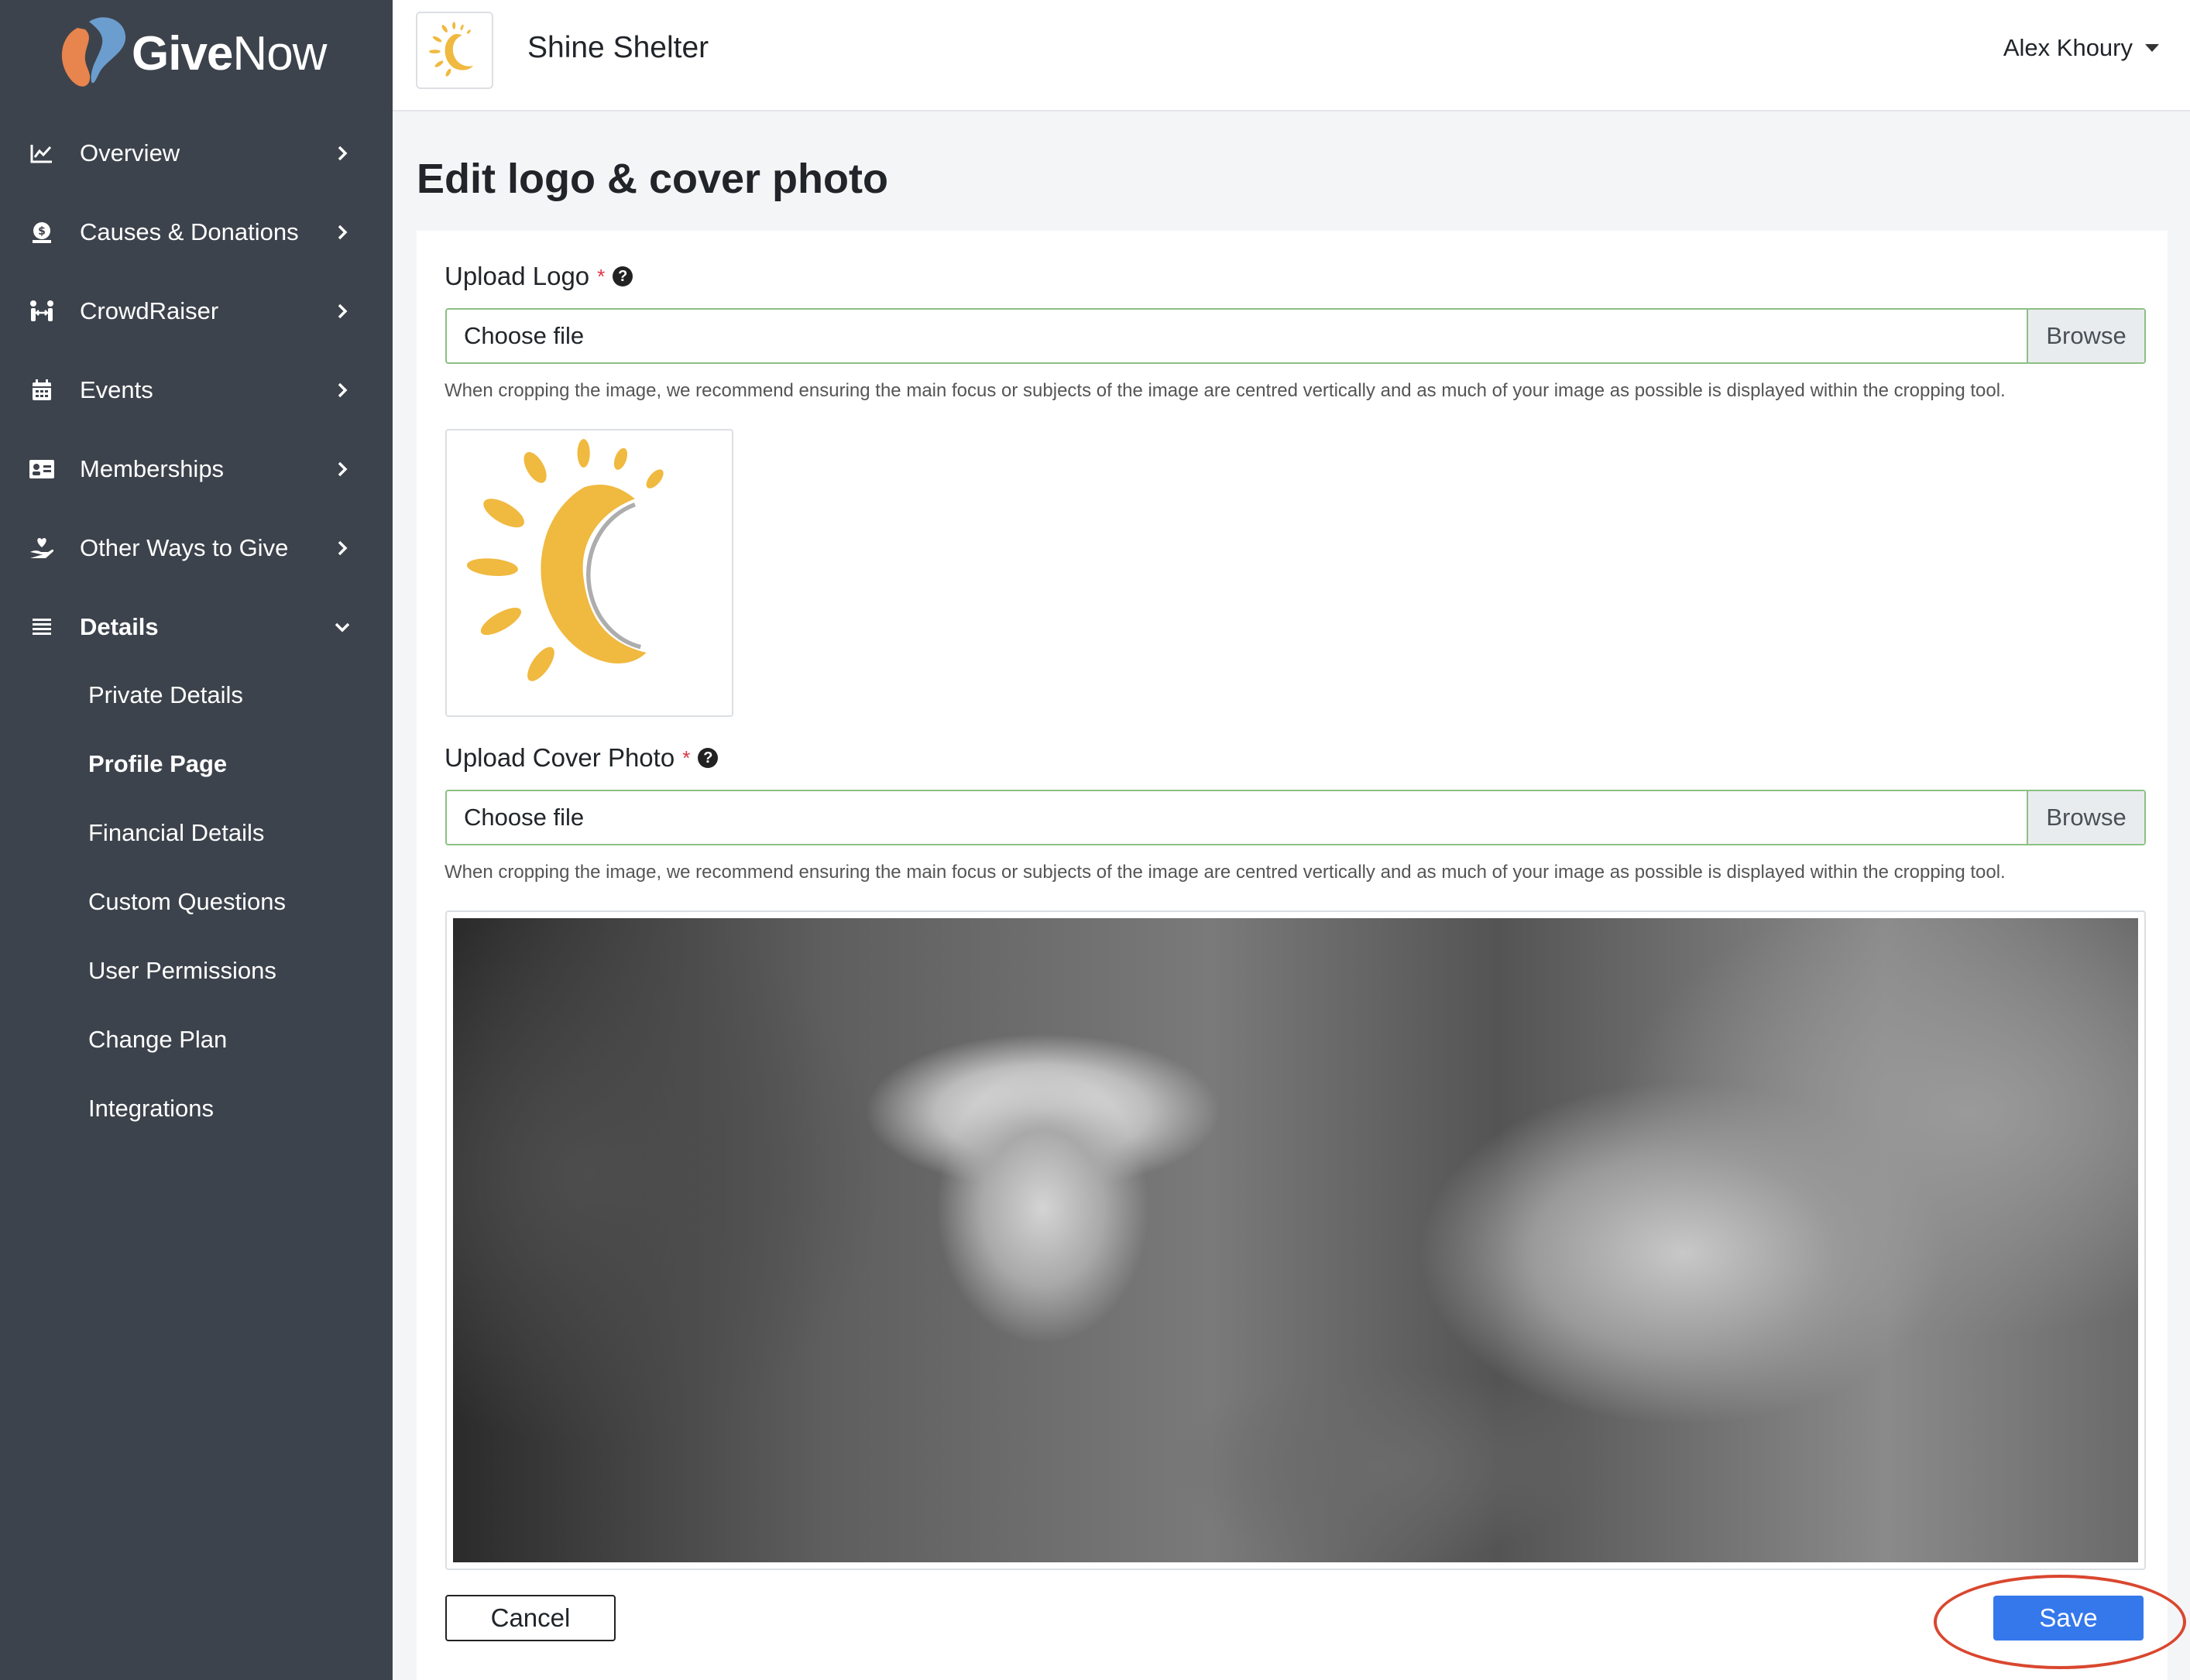 This screenshot has width=2190, height=1680. Describe the element at coordinates (93, 52) in the screenshot. I see `heart-logo-icon` at that location.